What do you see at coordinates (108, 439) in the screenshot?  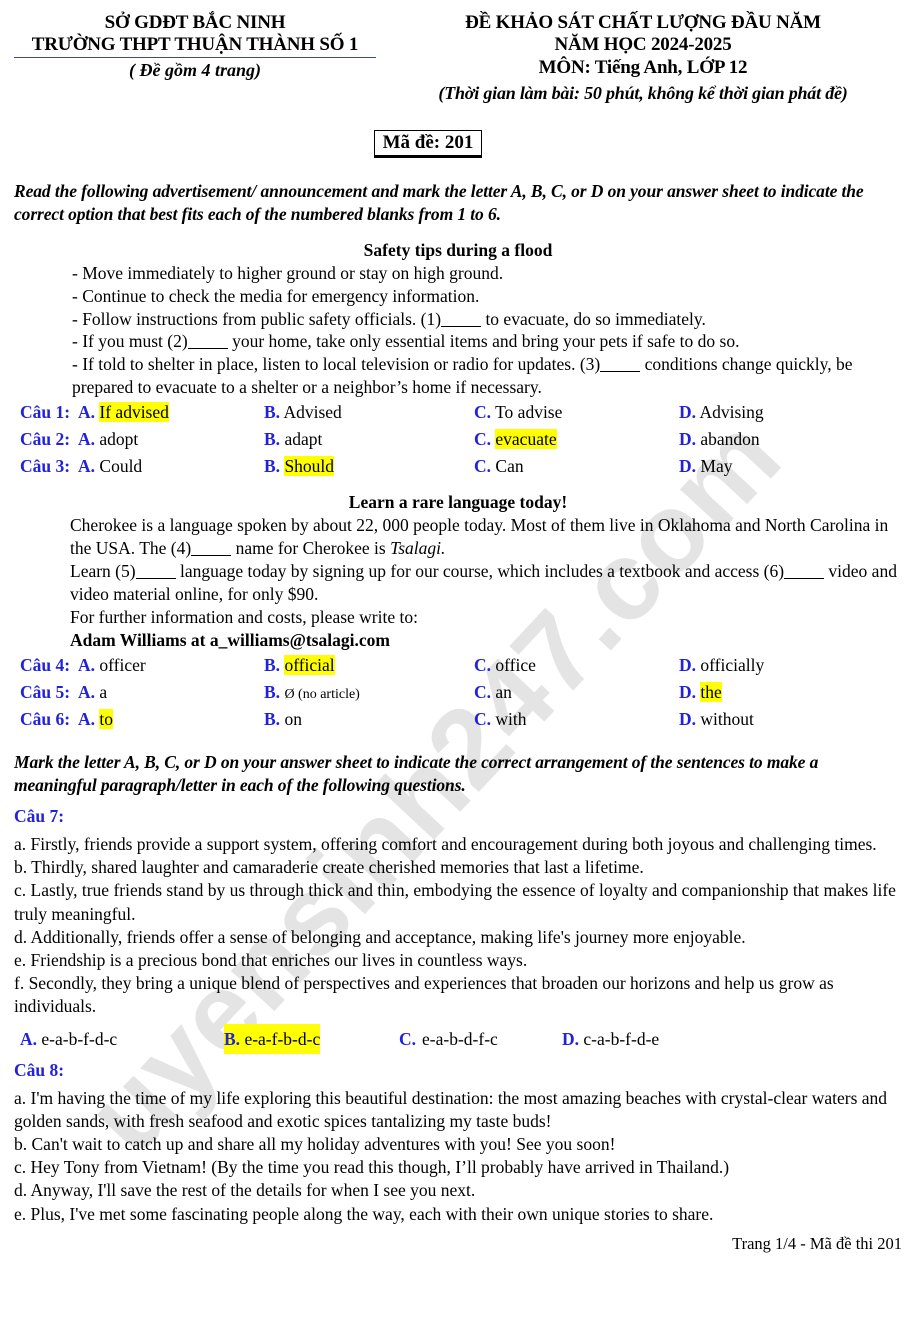 I see `question-2-option-a: A. adopt` at bounding box center [108, 439].